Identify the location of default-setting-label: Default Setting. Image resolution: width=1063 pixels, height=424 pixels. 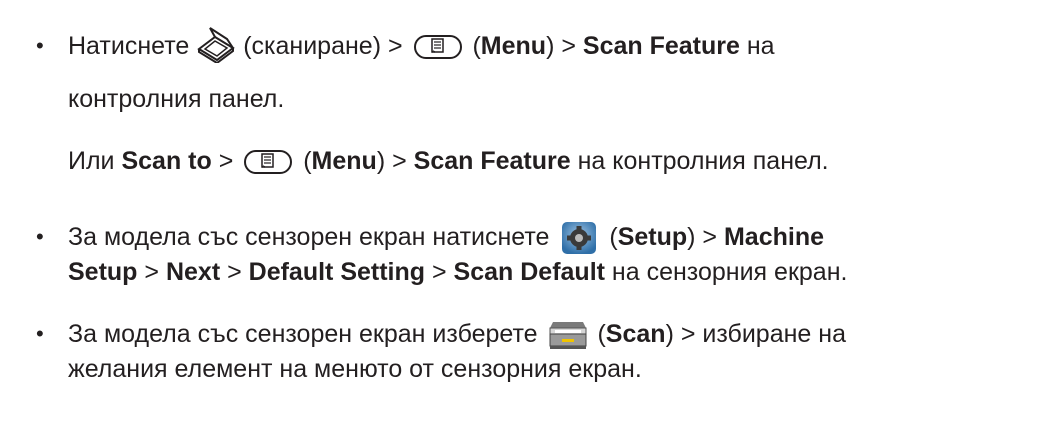
(337, 272).